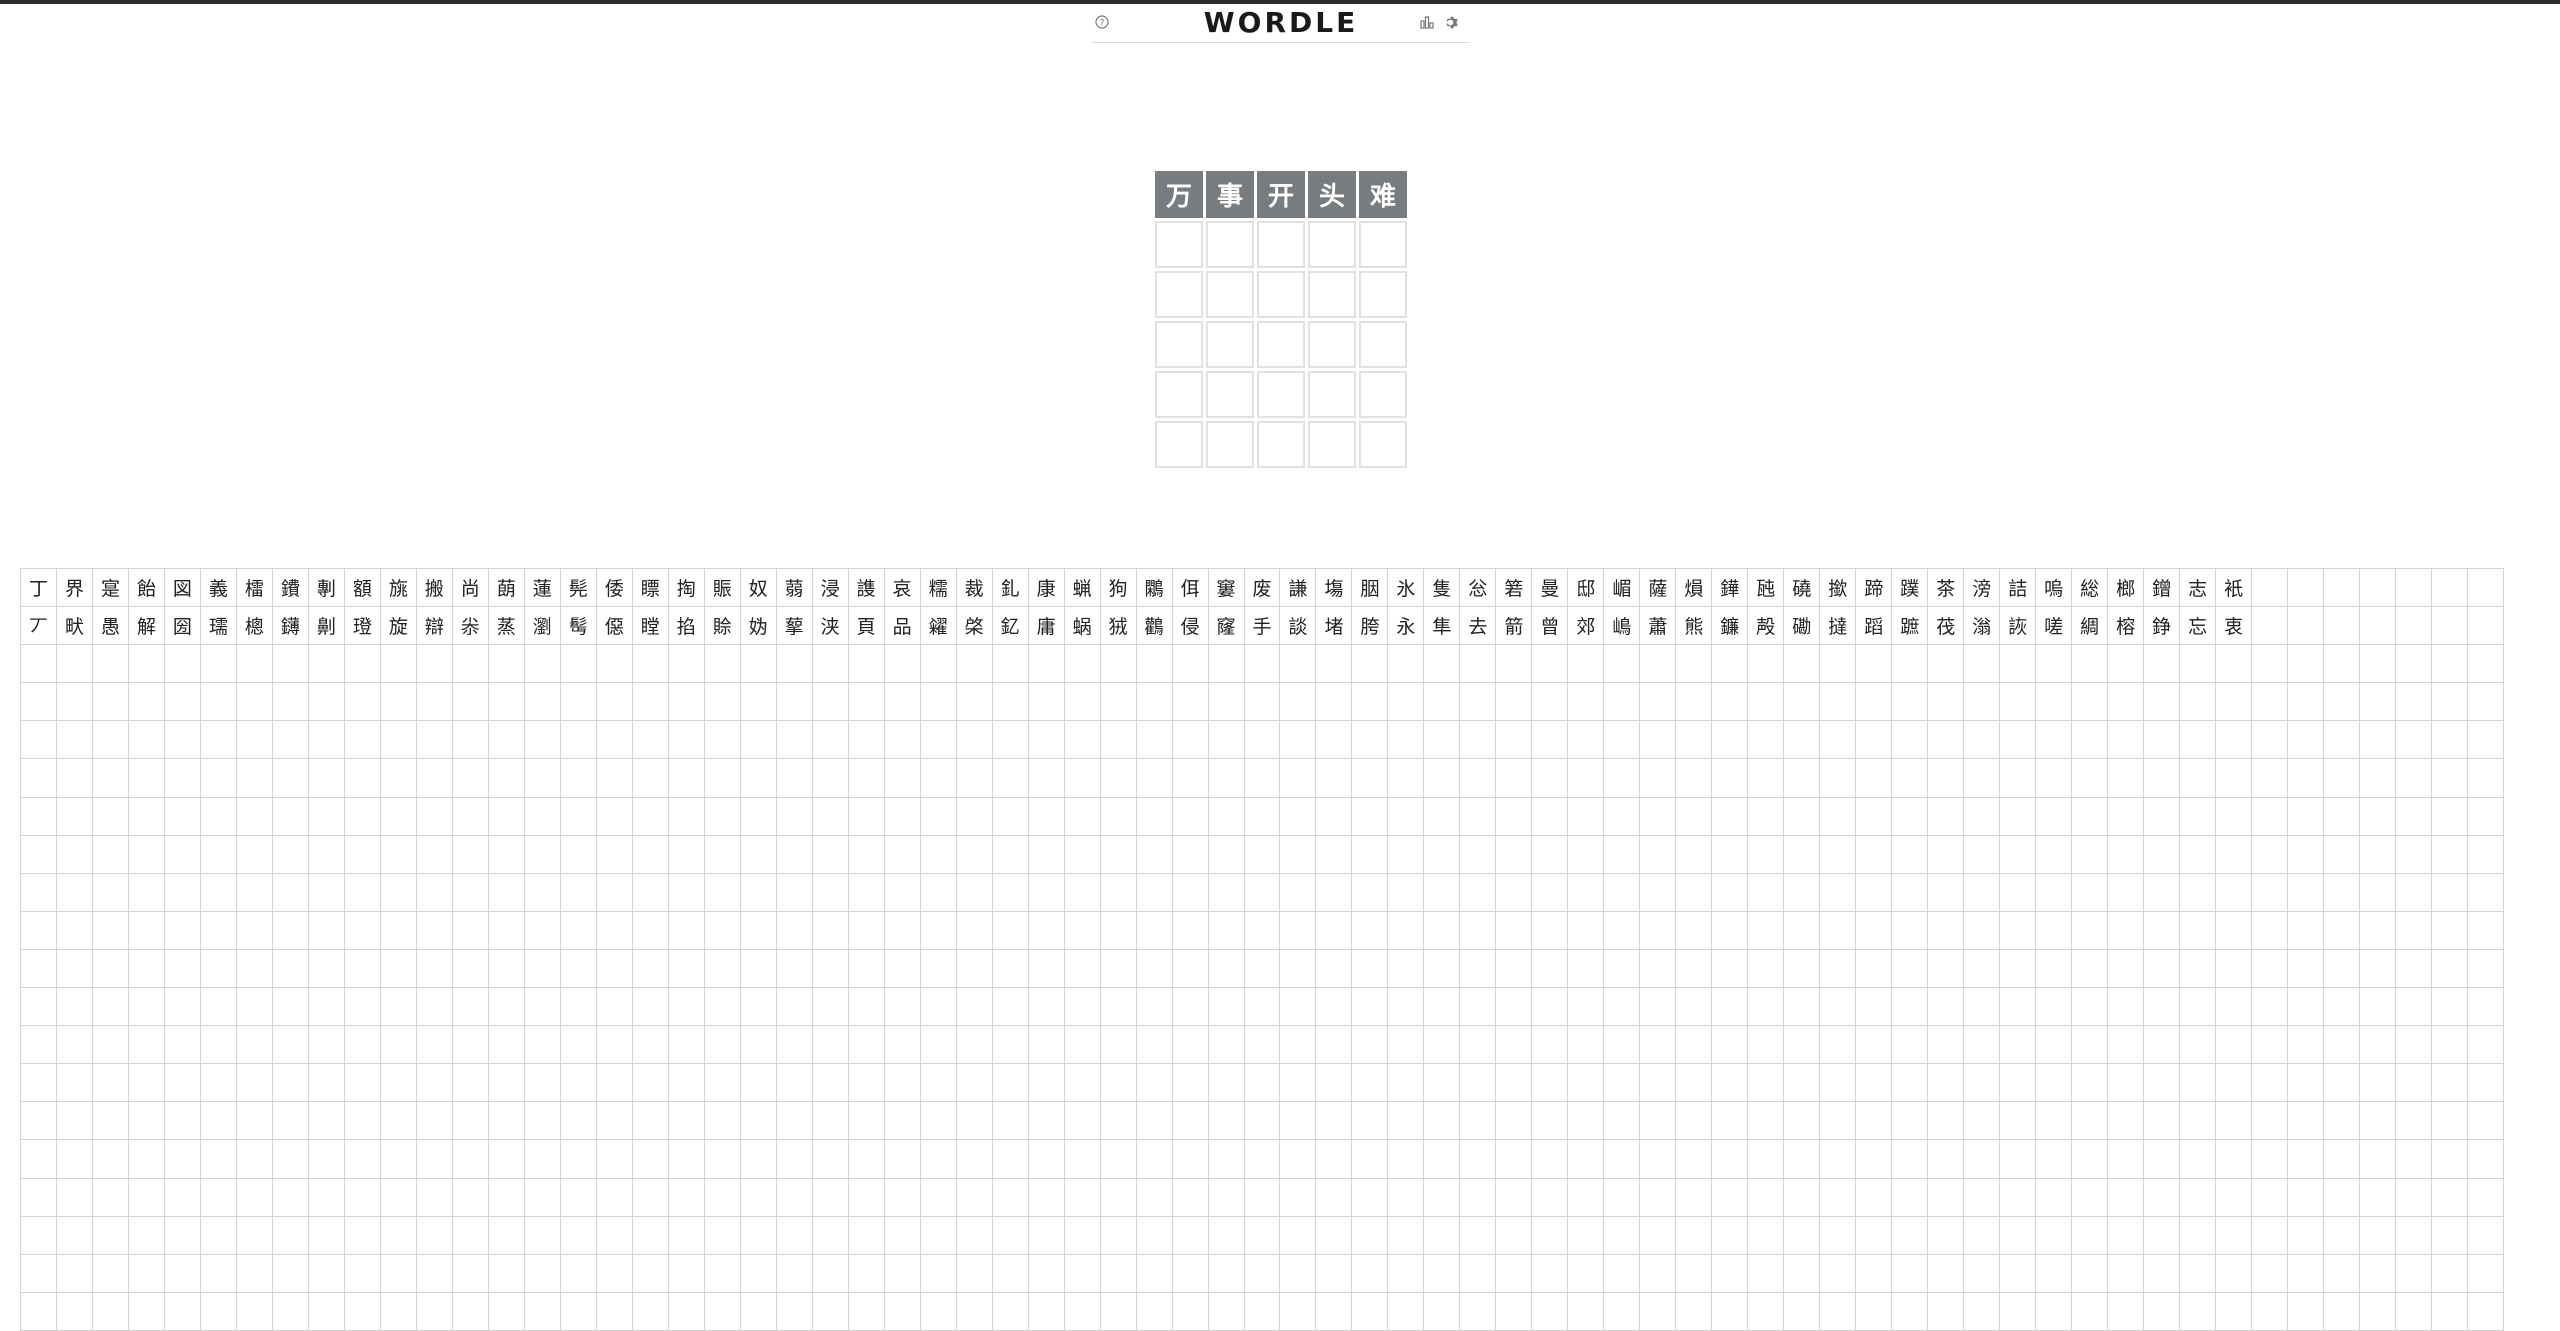  Describe the element at coordinates (1010, 588) in the screenshot. I see `keyboard-key: 釓` at that location.